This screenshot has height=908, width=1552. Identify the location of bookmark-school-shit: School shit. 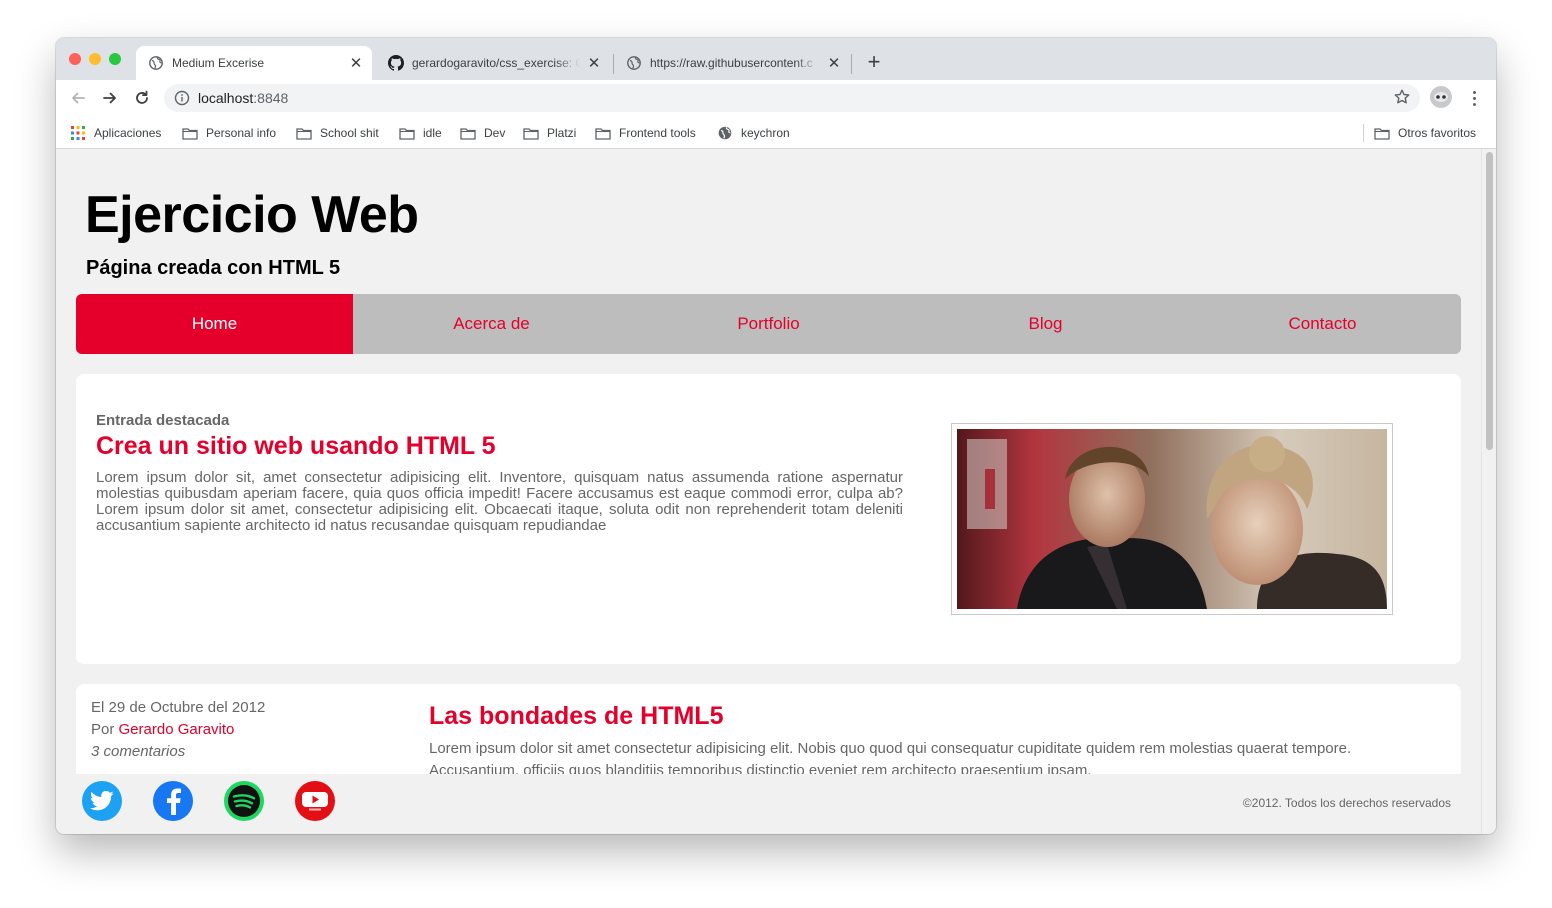
(337, 133).